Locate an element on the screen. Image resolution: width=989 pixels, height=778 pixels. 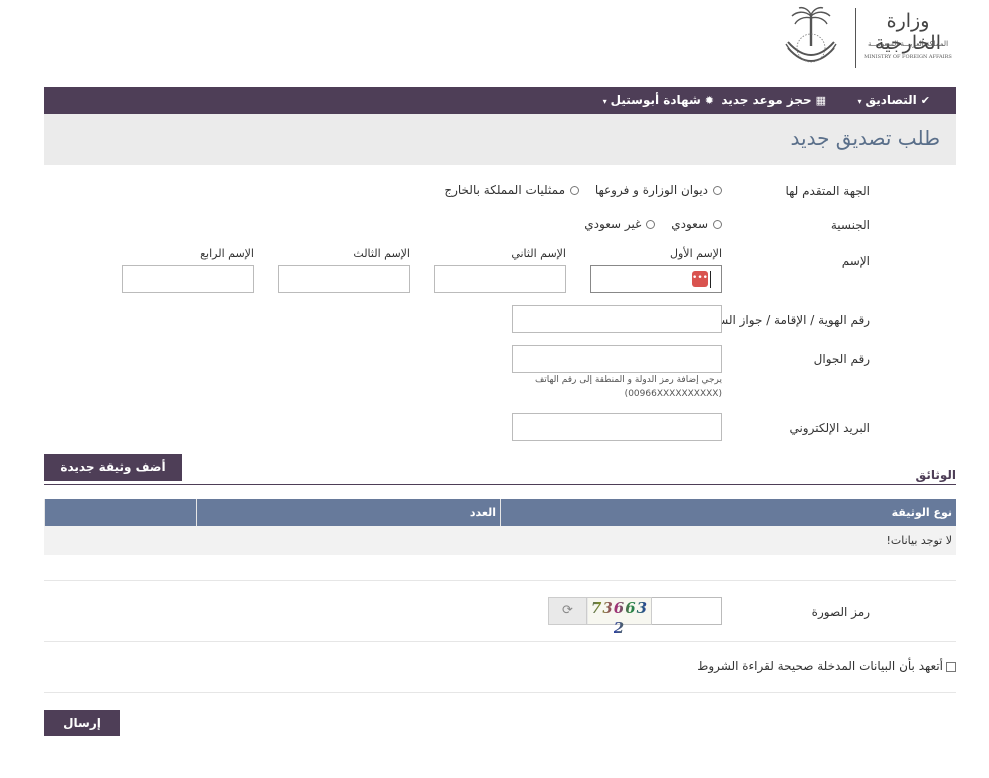
applicant-option-missions: ممثليات المملكة بالخارج is located at coordinates (511, 190).